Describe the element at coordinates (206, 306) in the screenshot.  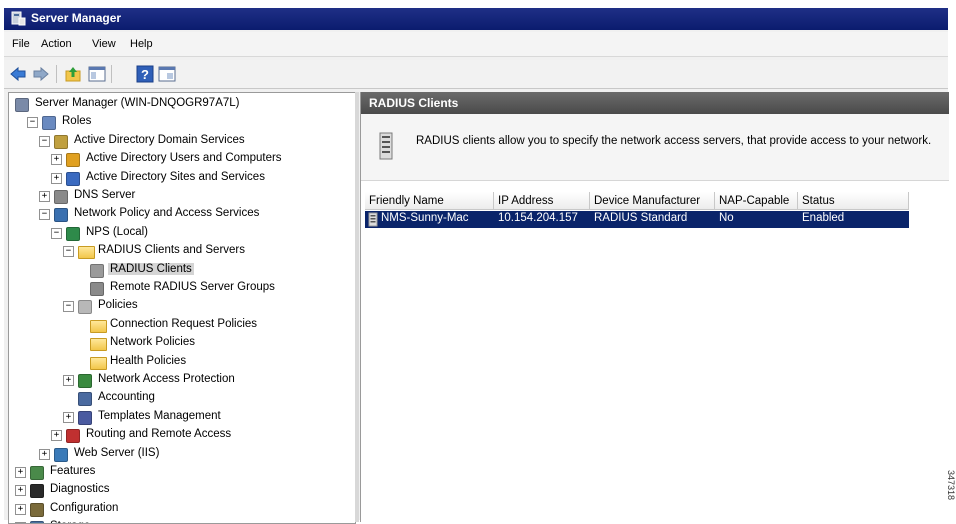
I see `tree-node: − Policies` at that location.